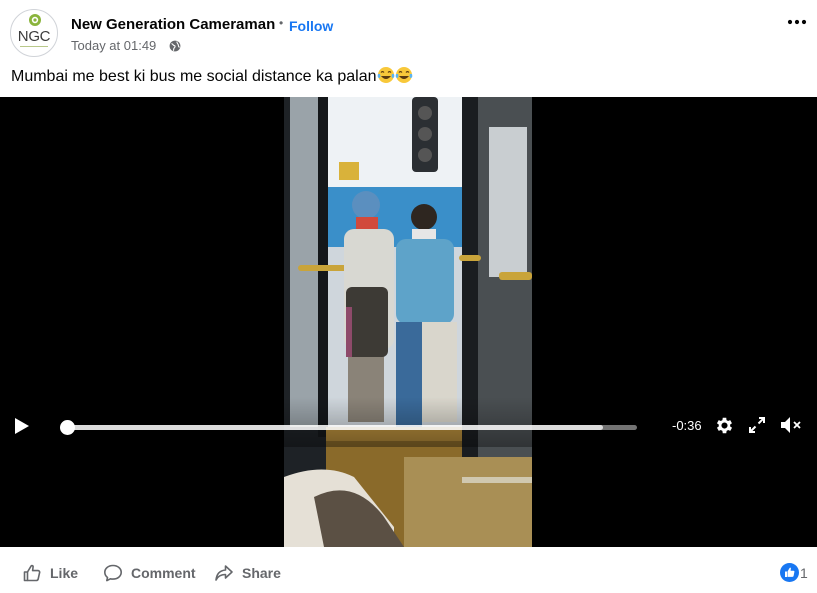  What do you see at coordinates (34, 46) in the screenshot?
I see `avatar-logo-rule` at bounding box center [34, 46].